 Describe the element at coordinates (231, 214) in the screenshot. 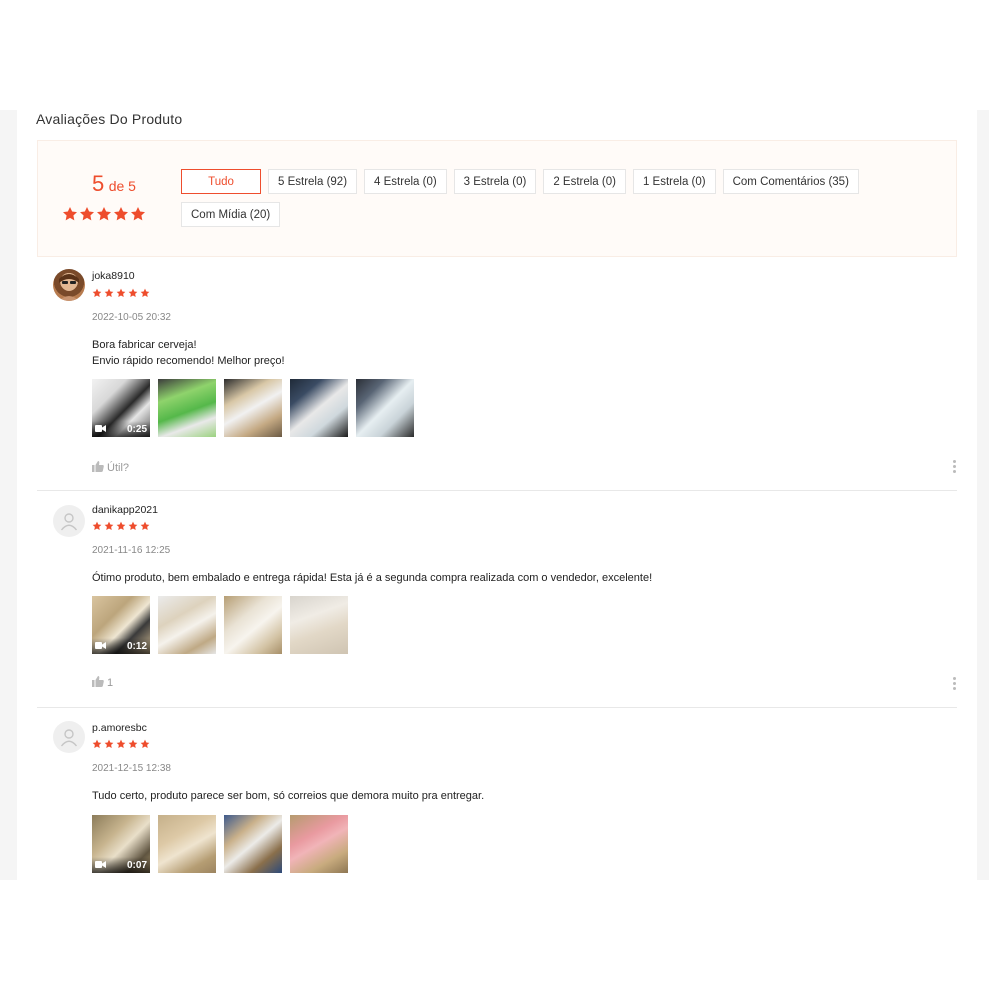

I see `filter-with-media: Com Mídia (20)` at that location.